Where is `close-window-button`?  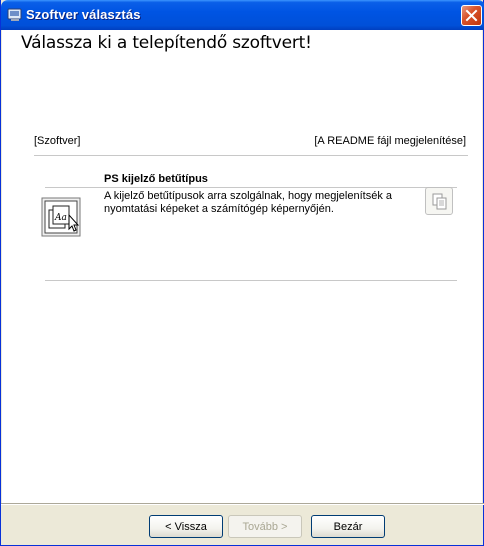
close-window-button is located at coordinates (471, 15).